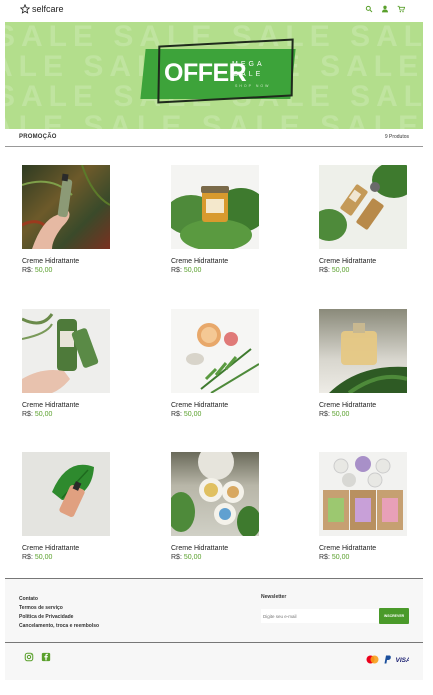 This screenshot has height=695, width=433. I want to click on footer-divider, so click(214, 642).